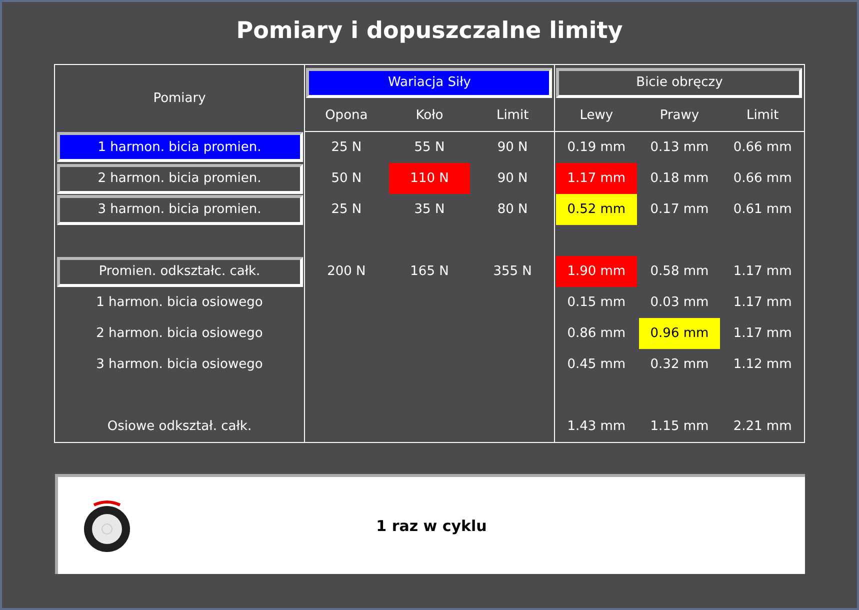  Describe the element at coordinates (107, 525) in the screenshot. I see `wheel-icon` at that location.